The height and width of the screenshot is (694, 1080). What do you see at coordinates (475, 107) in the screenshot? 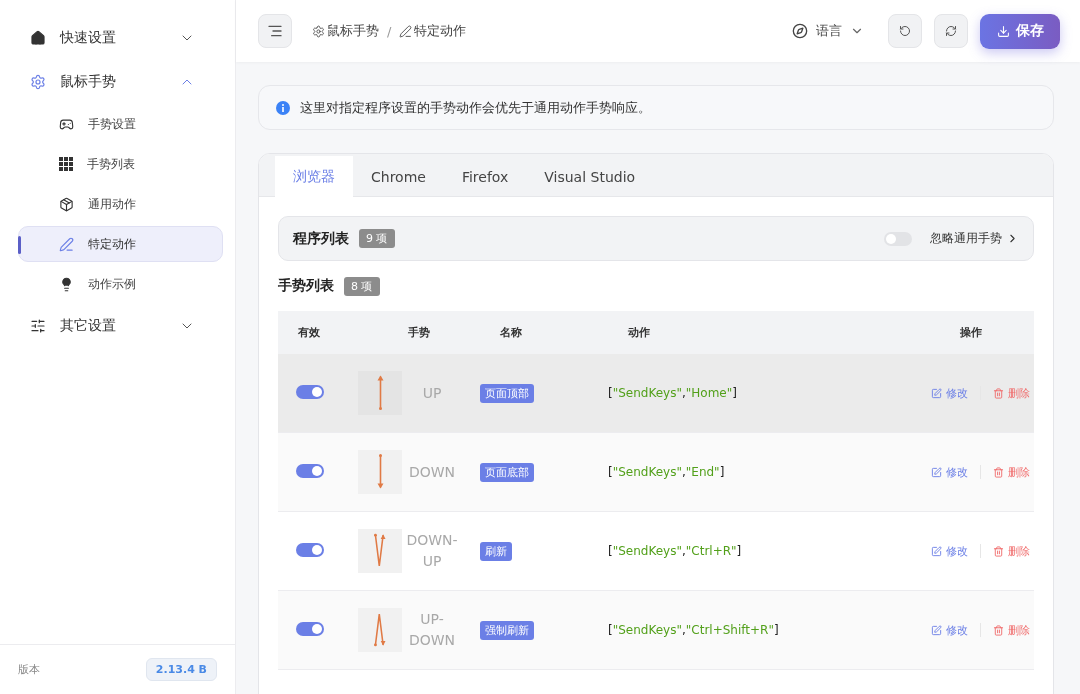
I see `info-text: 这里对指定程序设置的手势动作会优先于通用动作手势响应。` at bounding box center [475, 107].